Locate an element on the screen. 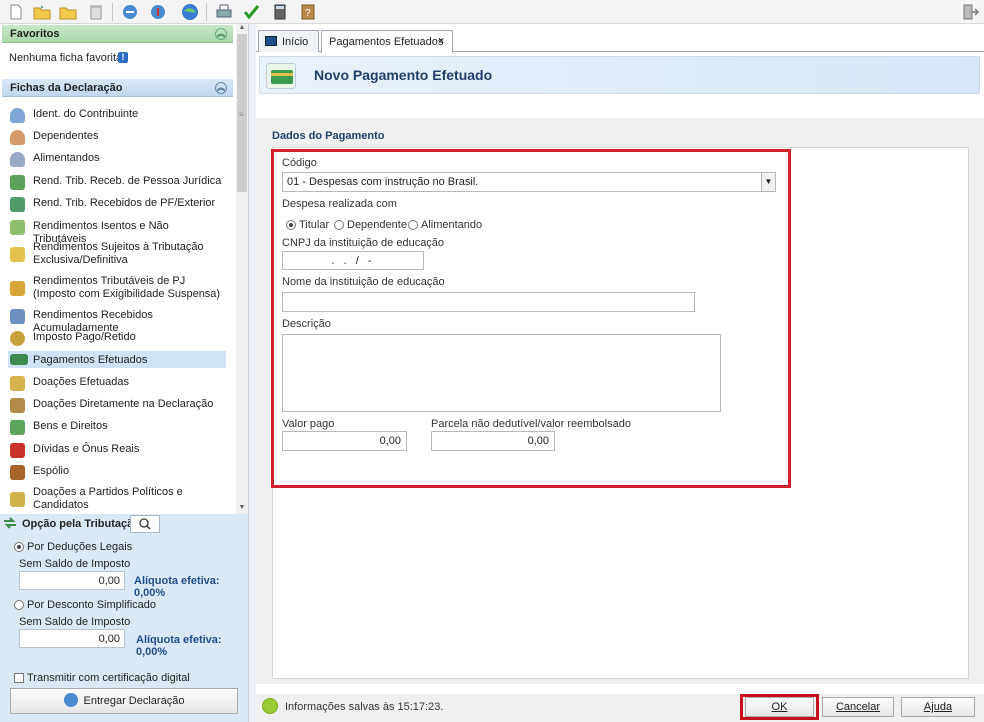  tab-inicio-label: Início is located at coordinates (295, 42).